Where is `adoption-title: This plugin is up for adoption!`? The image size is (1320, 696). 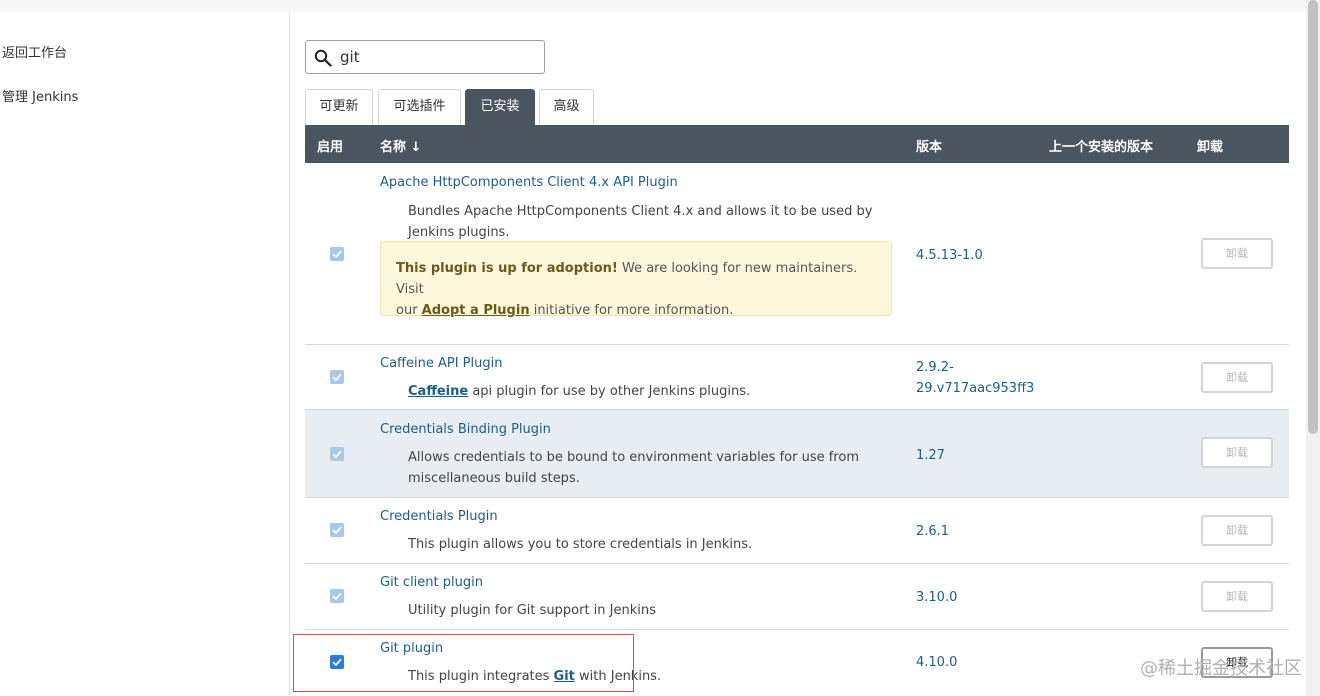 adoption-title: This plugin is up for adoption! is located at coordinates (507, 268).